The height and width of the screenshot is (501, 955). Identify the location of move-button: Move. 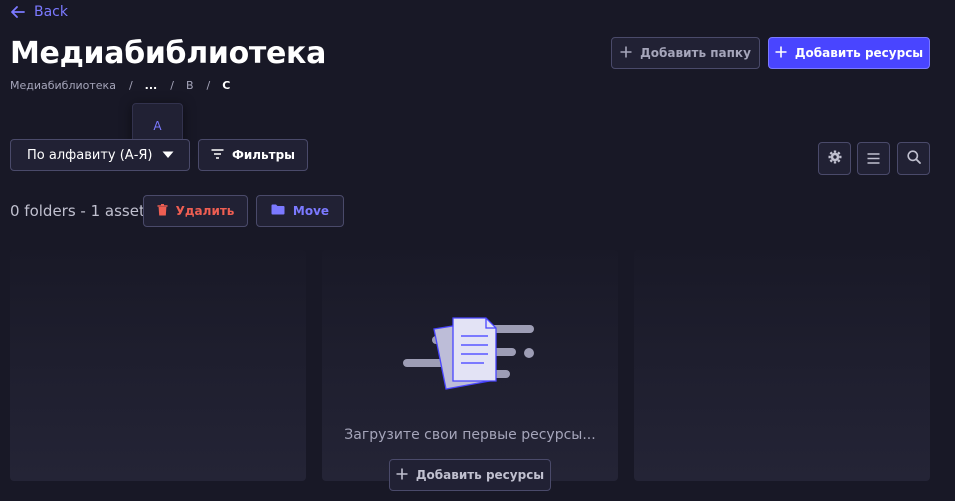
(300, 211).